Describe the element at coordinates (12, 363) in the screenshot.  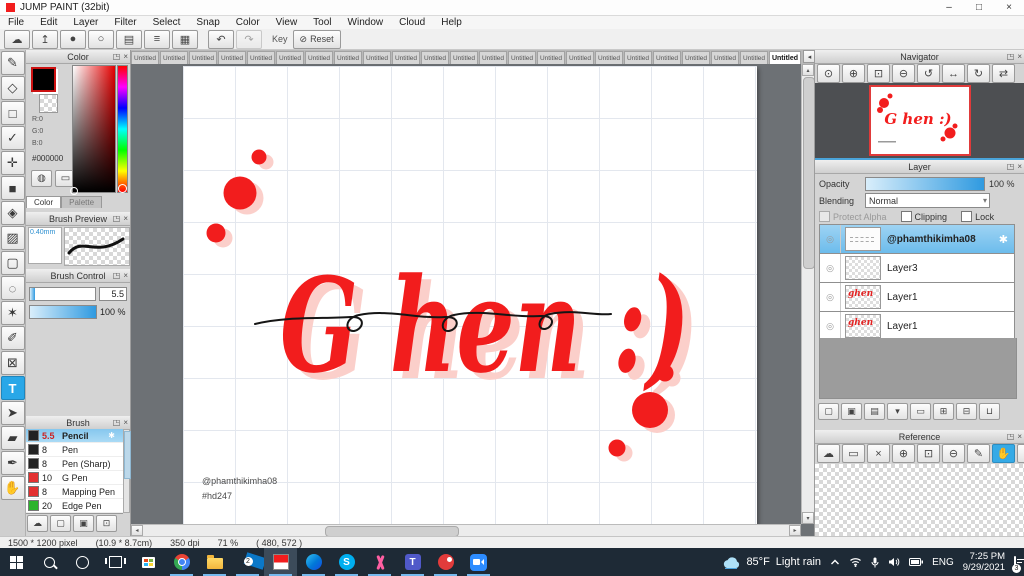
I see `select-eraser-tool: ⊠` at that location.